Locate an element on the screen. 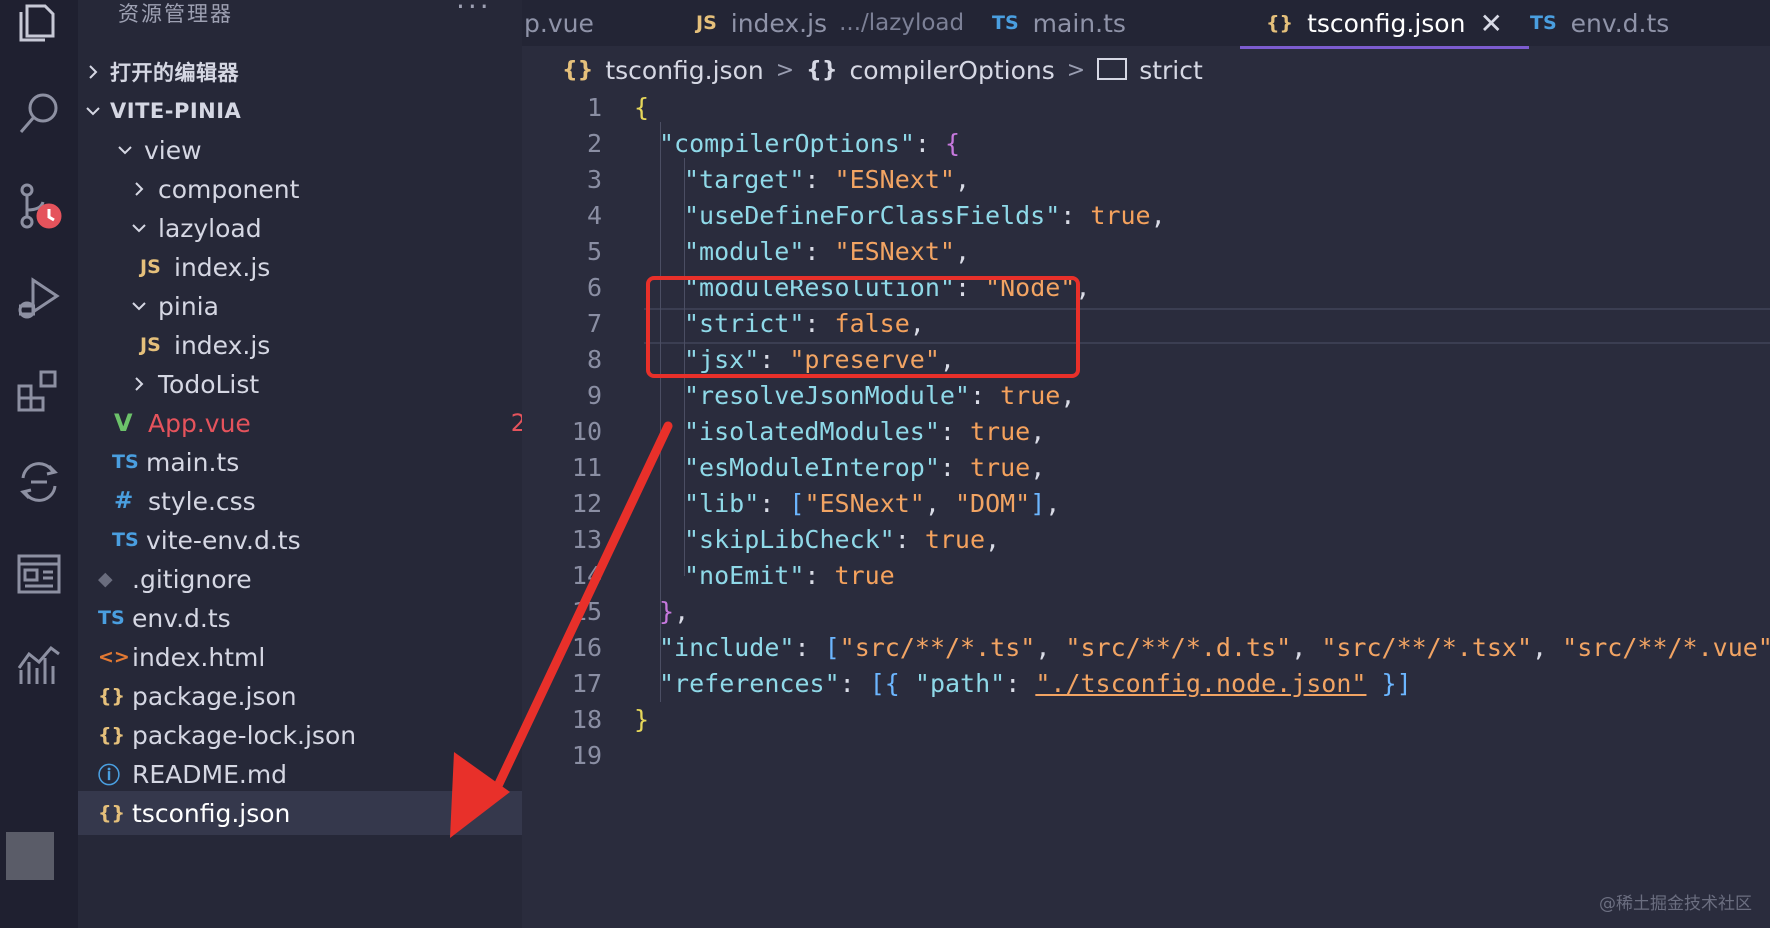 Image resolution: width=1770 pixels, height=928 pixels. tree-folder-component: component is located at coordinates (326, 189).